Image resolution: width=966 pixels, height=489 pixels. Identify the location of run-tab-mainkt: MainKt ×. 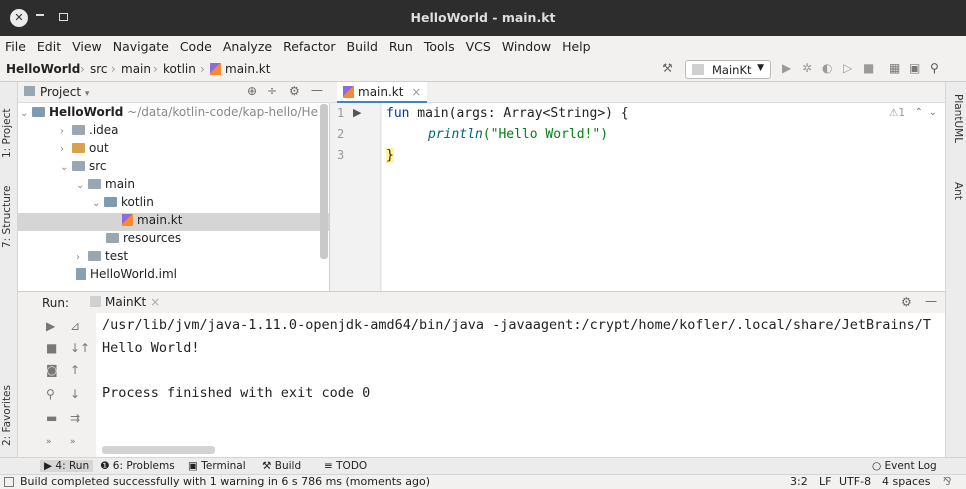
(125, 302).